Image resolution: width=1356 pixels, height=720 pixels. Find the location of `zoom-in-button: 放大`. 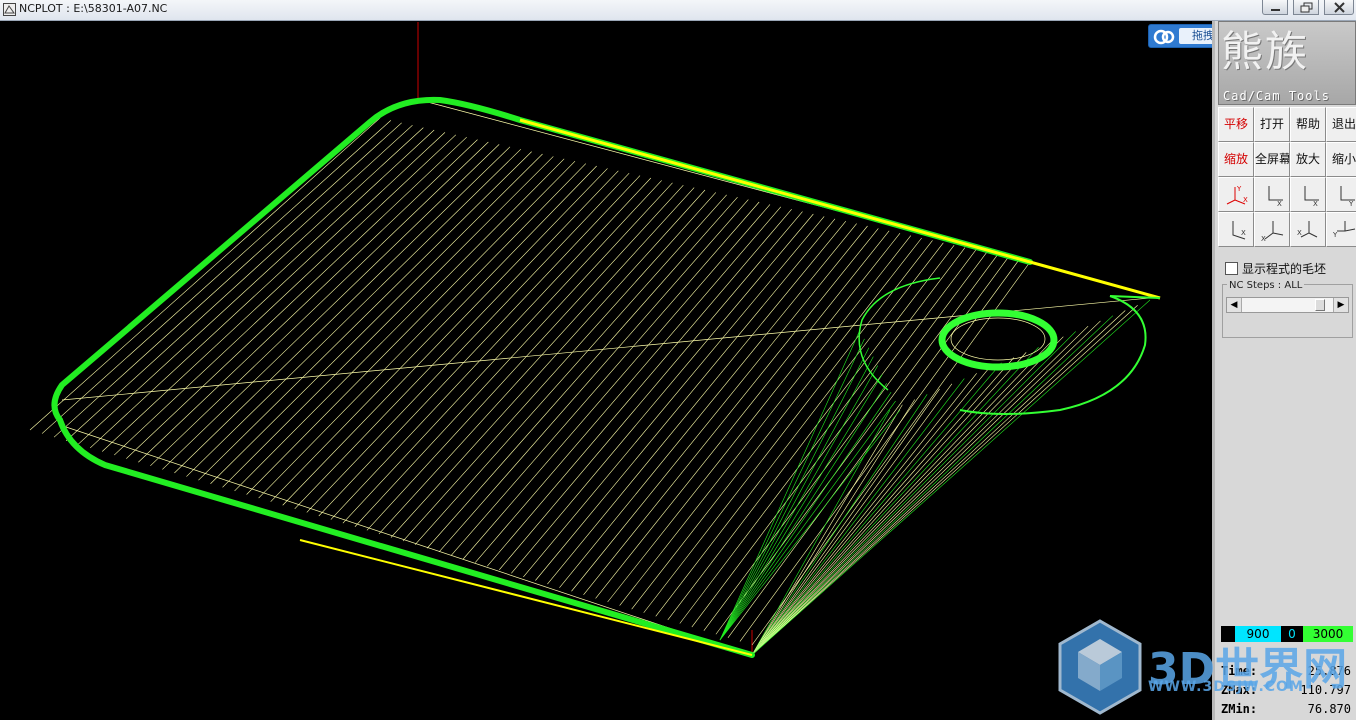

zoom-in-button: 放大 is located at coordinates (1308, 159).